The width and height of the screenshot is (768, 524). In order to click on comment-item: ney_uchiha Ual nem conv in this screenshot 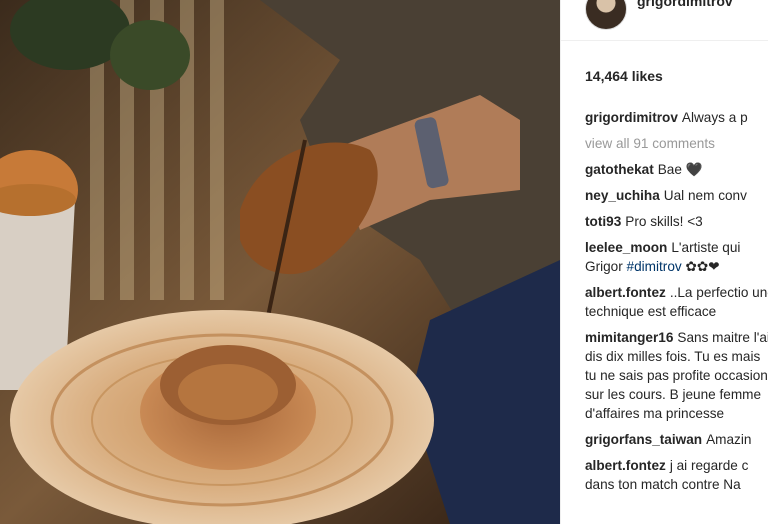, I will do `click(676, 195)`.